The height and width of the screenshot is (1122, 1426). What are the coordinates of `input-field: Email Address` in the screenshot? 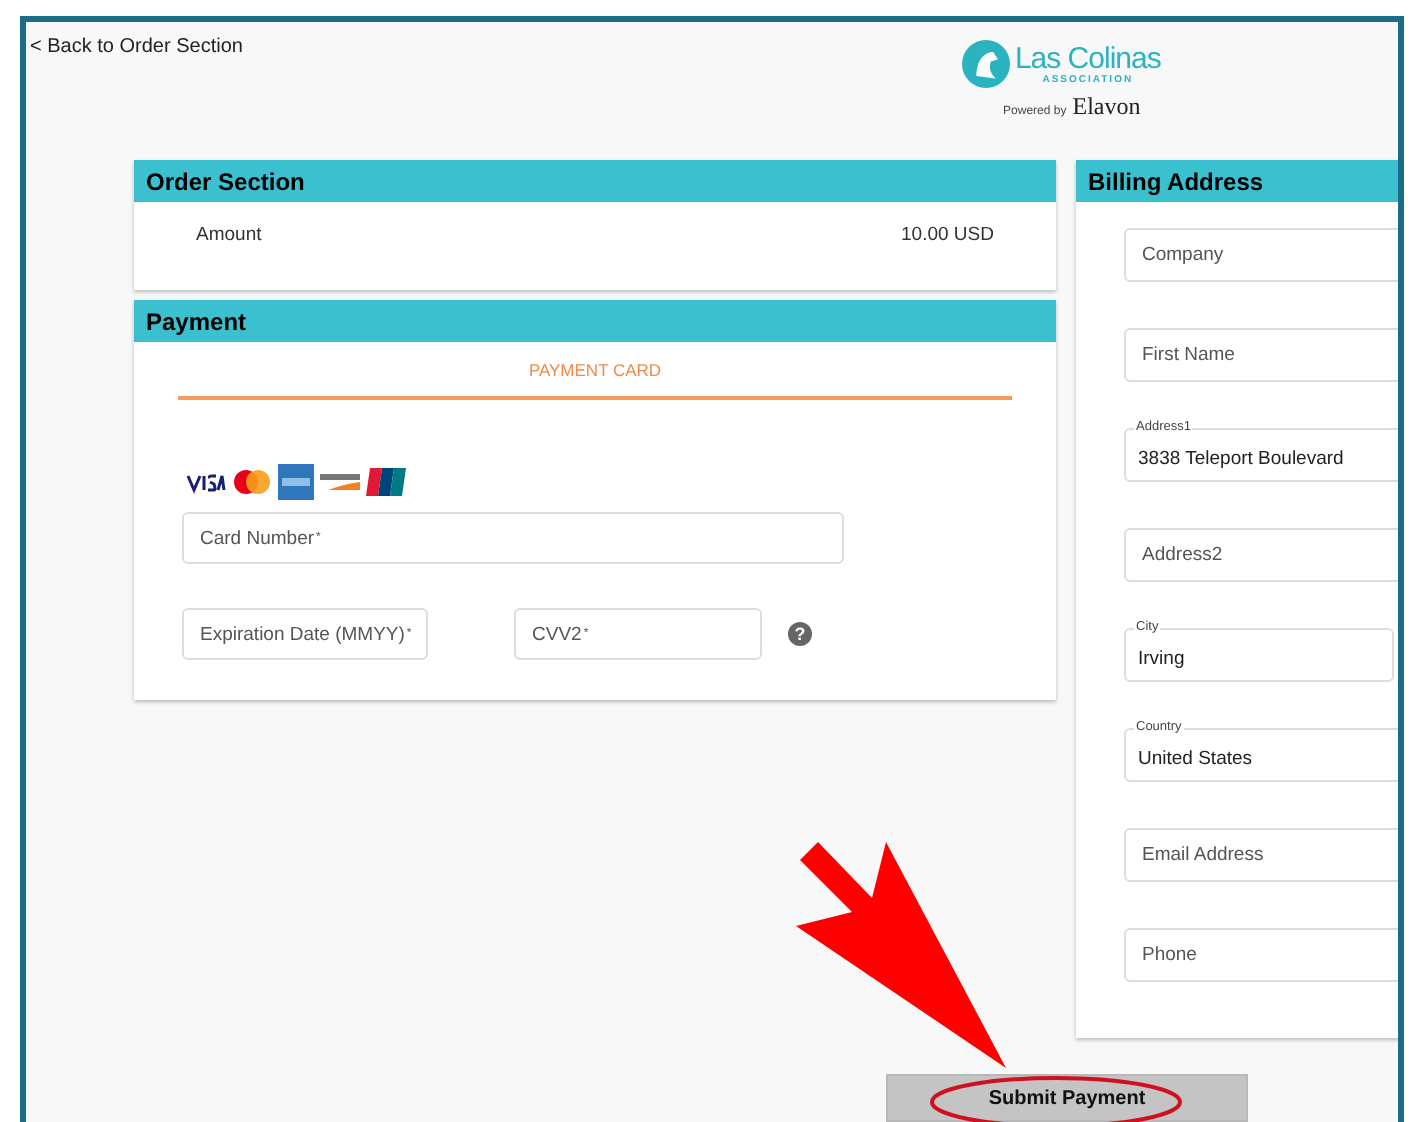 It's located at (1261, 855).